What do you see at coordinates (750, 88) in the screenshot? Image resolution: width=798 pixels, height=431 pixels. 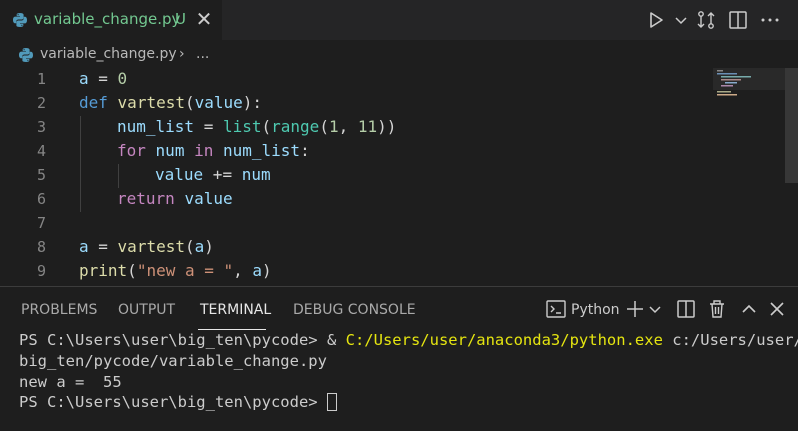 I see `minimap` at bounding box center [750, 88].